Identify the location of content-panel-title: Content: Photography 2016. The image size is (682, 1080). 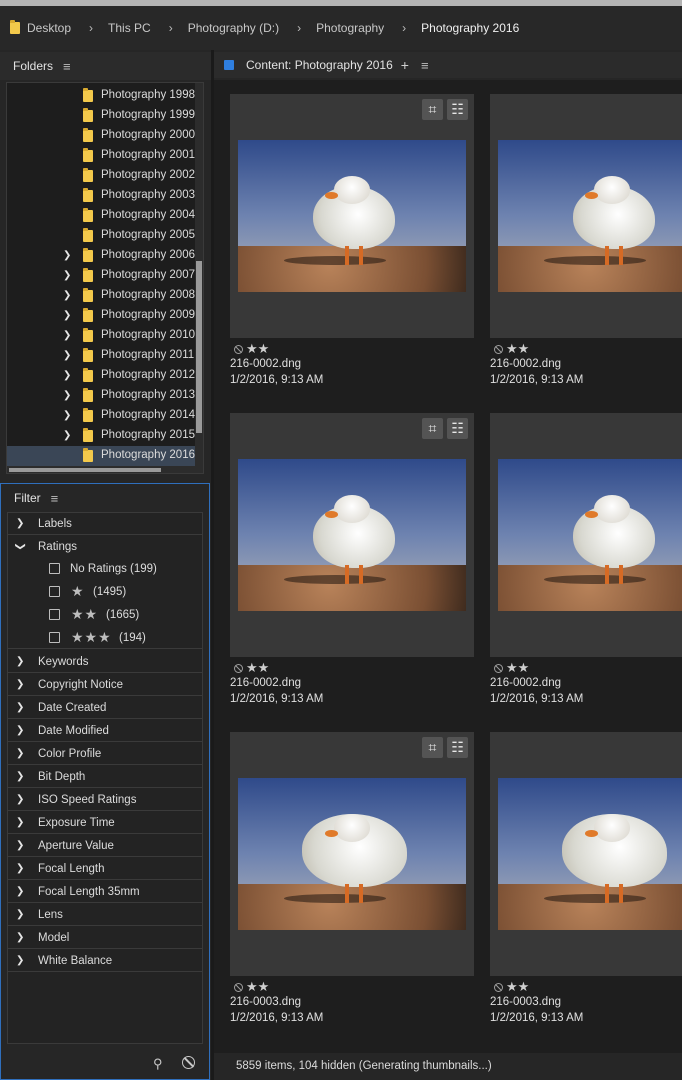
(319, 65).